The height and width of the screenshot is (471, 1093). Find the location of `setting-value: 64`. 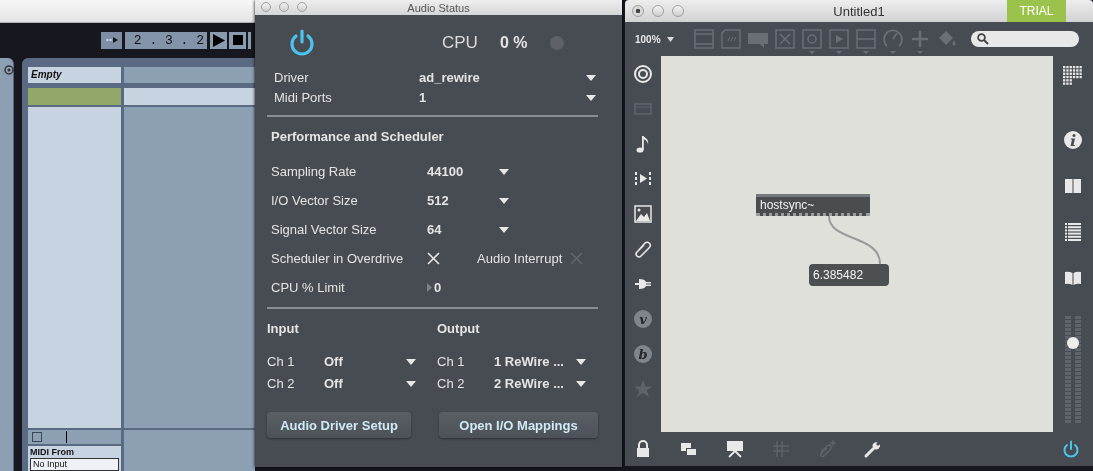

setting-value: 64 is located at coordinates (463, 229).